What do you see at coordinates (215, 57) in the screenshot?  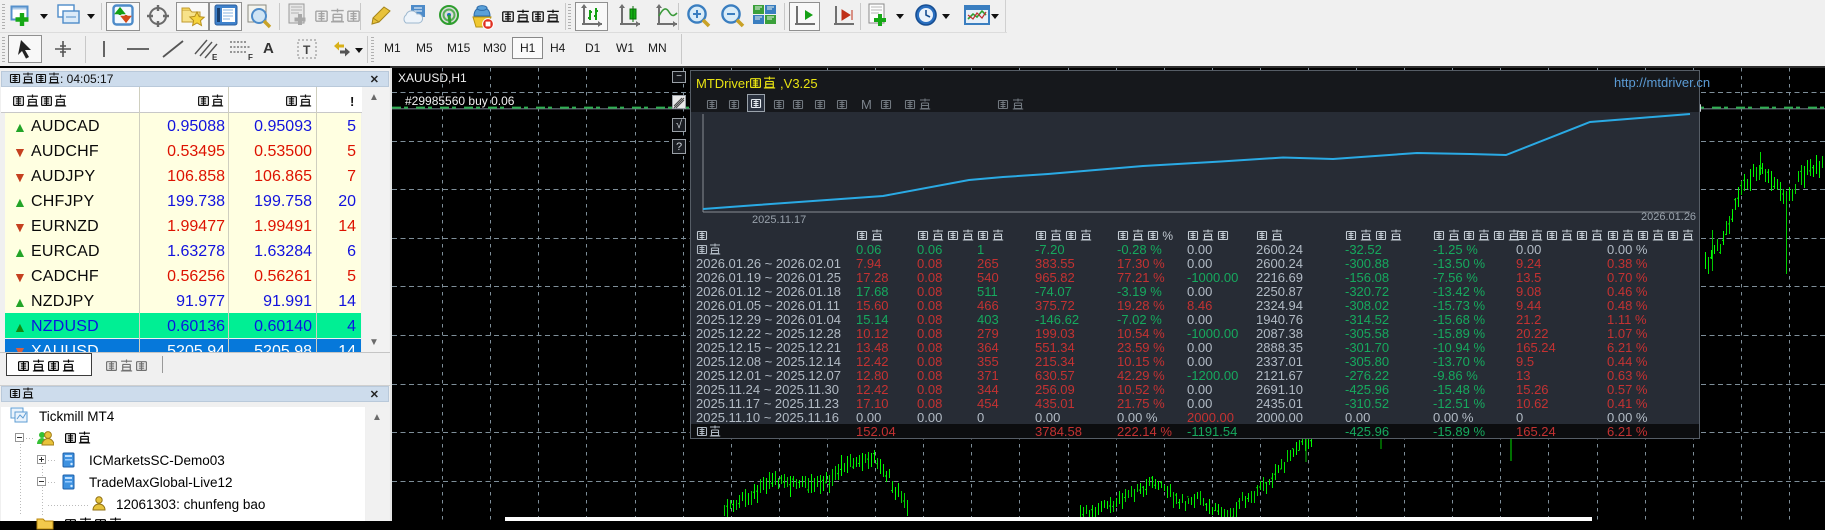 I see `svg-text: E` at bounding box center [215, 57].